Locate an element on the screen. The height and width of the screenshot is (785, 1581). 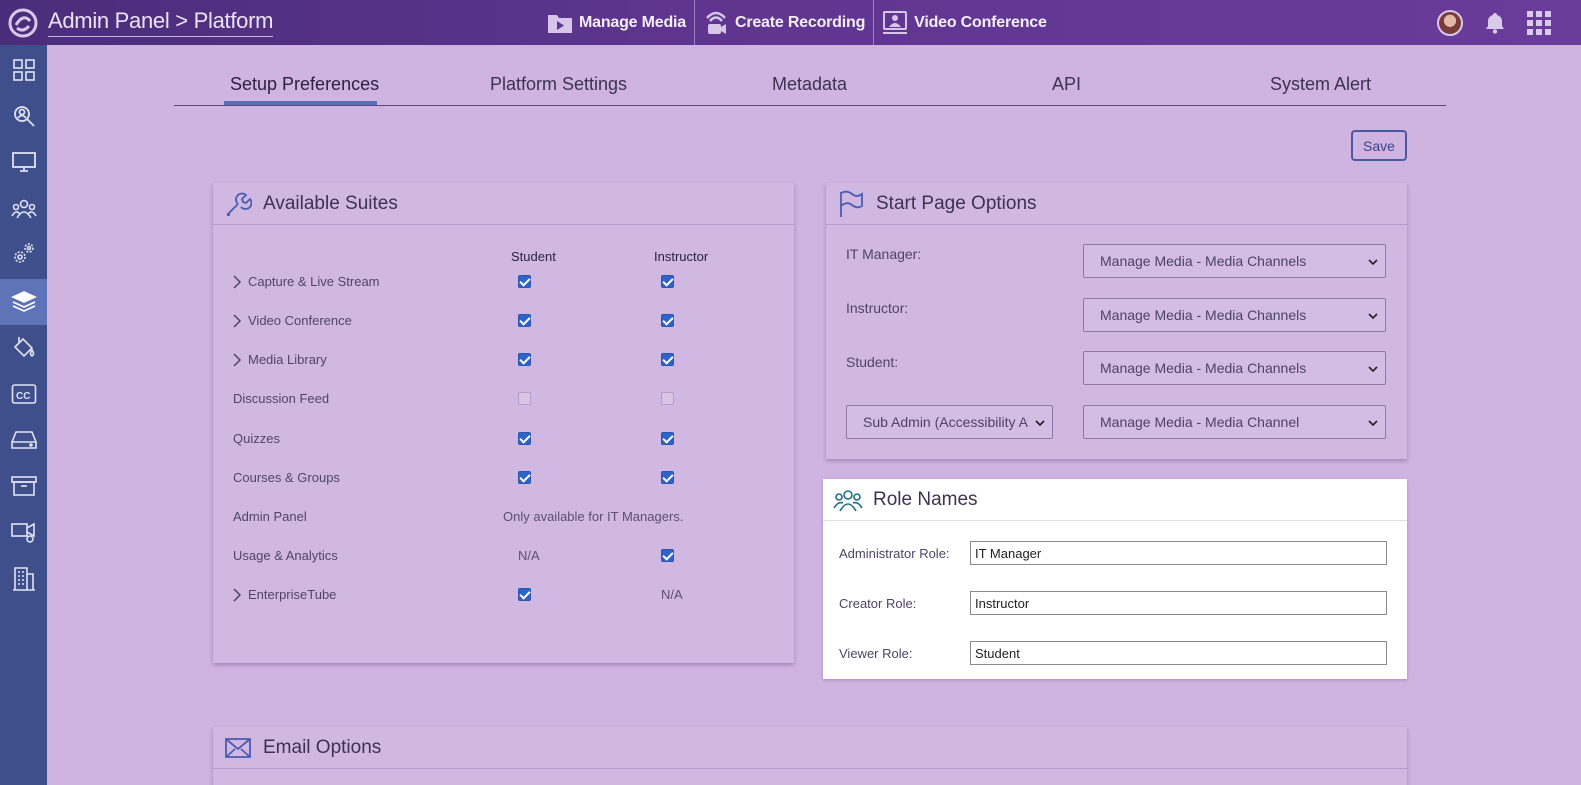
layers-icon is located at coordinates (23, 302).